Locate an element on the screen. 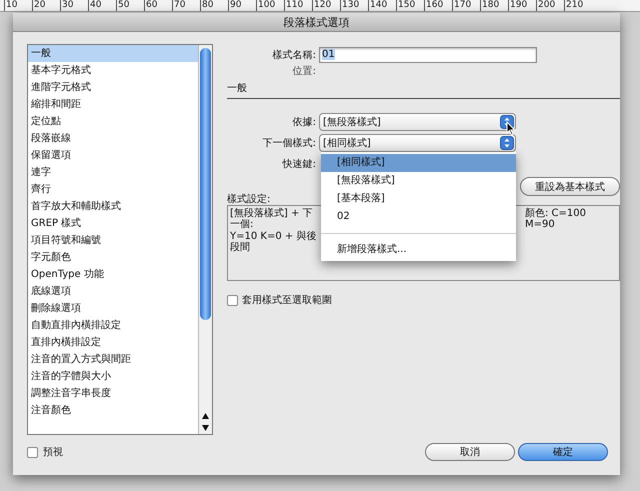 The image size is (640, 491). ruler-label: 150 is located at coordinates (410, 5).